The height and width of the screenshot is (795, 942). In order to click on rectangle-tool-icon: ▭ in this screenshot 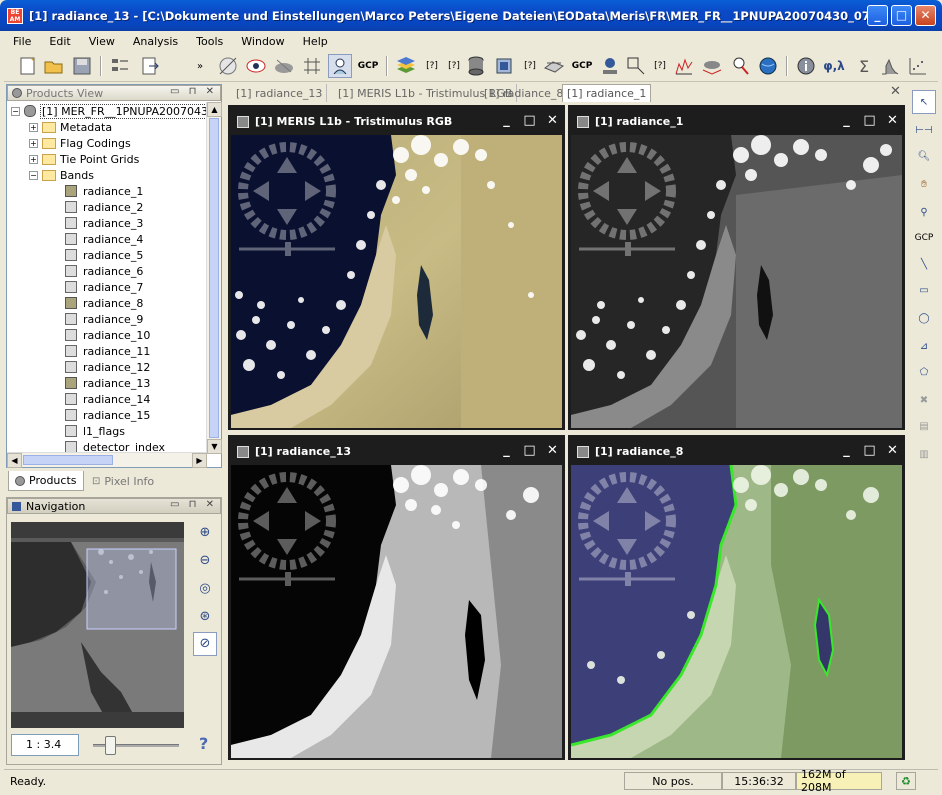, I will do `click(924, 290)`.